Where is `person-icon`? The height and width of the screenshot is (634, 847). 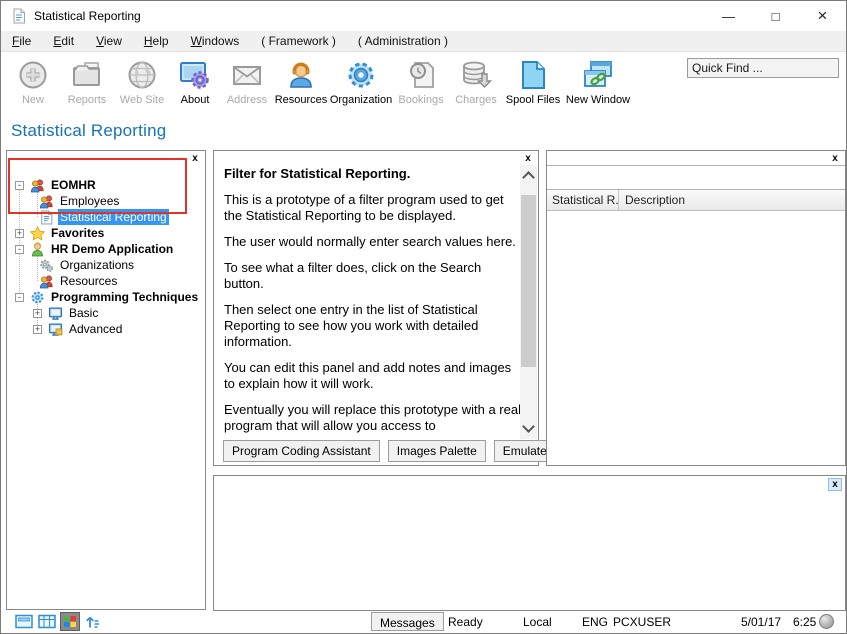 person-icon is located at coordinates (37, 248).